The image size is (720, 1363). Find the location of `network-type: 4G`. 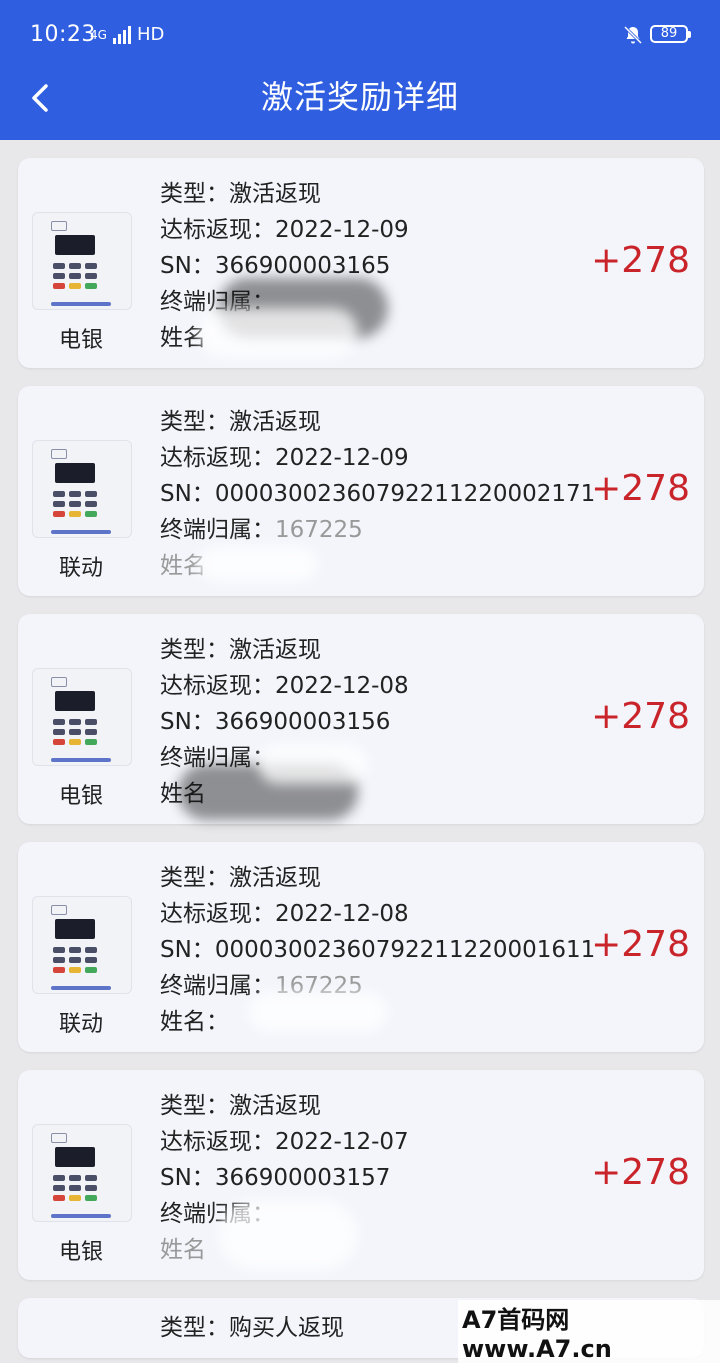

network-type: 4G is located at coordinates (98, 34).